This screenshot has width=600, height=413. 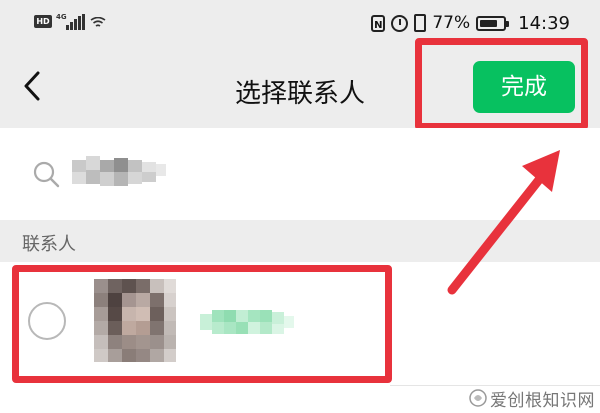 What do you see at coordinates (493, 23) in the screenshot?
I see `battery-icon` at bounding box center [493, 23].